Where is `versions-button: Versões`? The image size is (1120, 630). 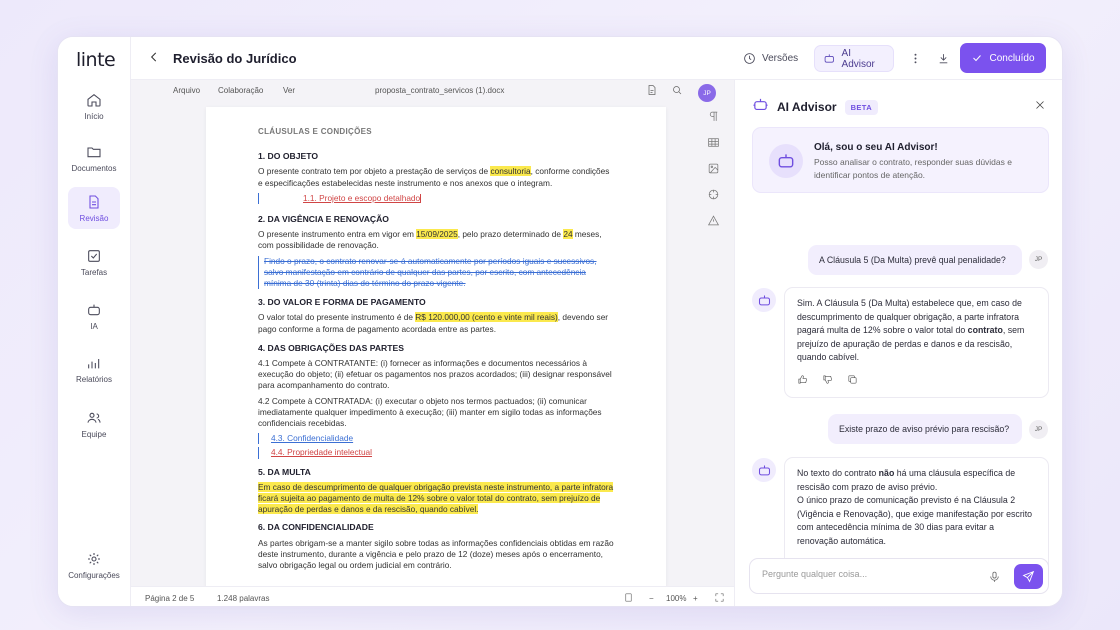 versions-button: Versões is located at coordinates (770, 58).